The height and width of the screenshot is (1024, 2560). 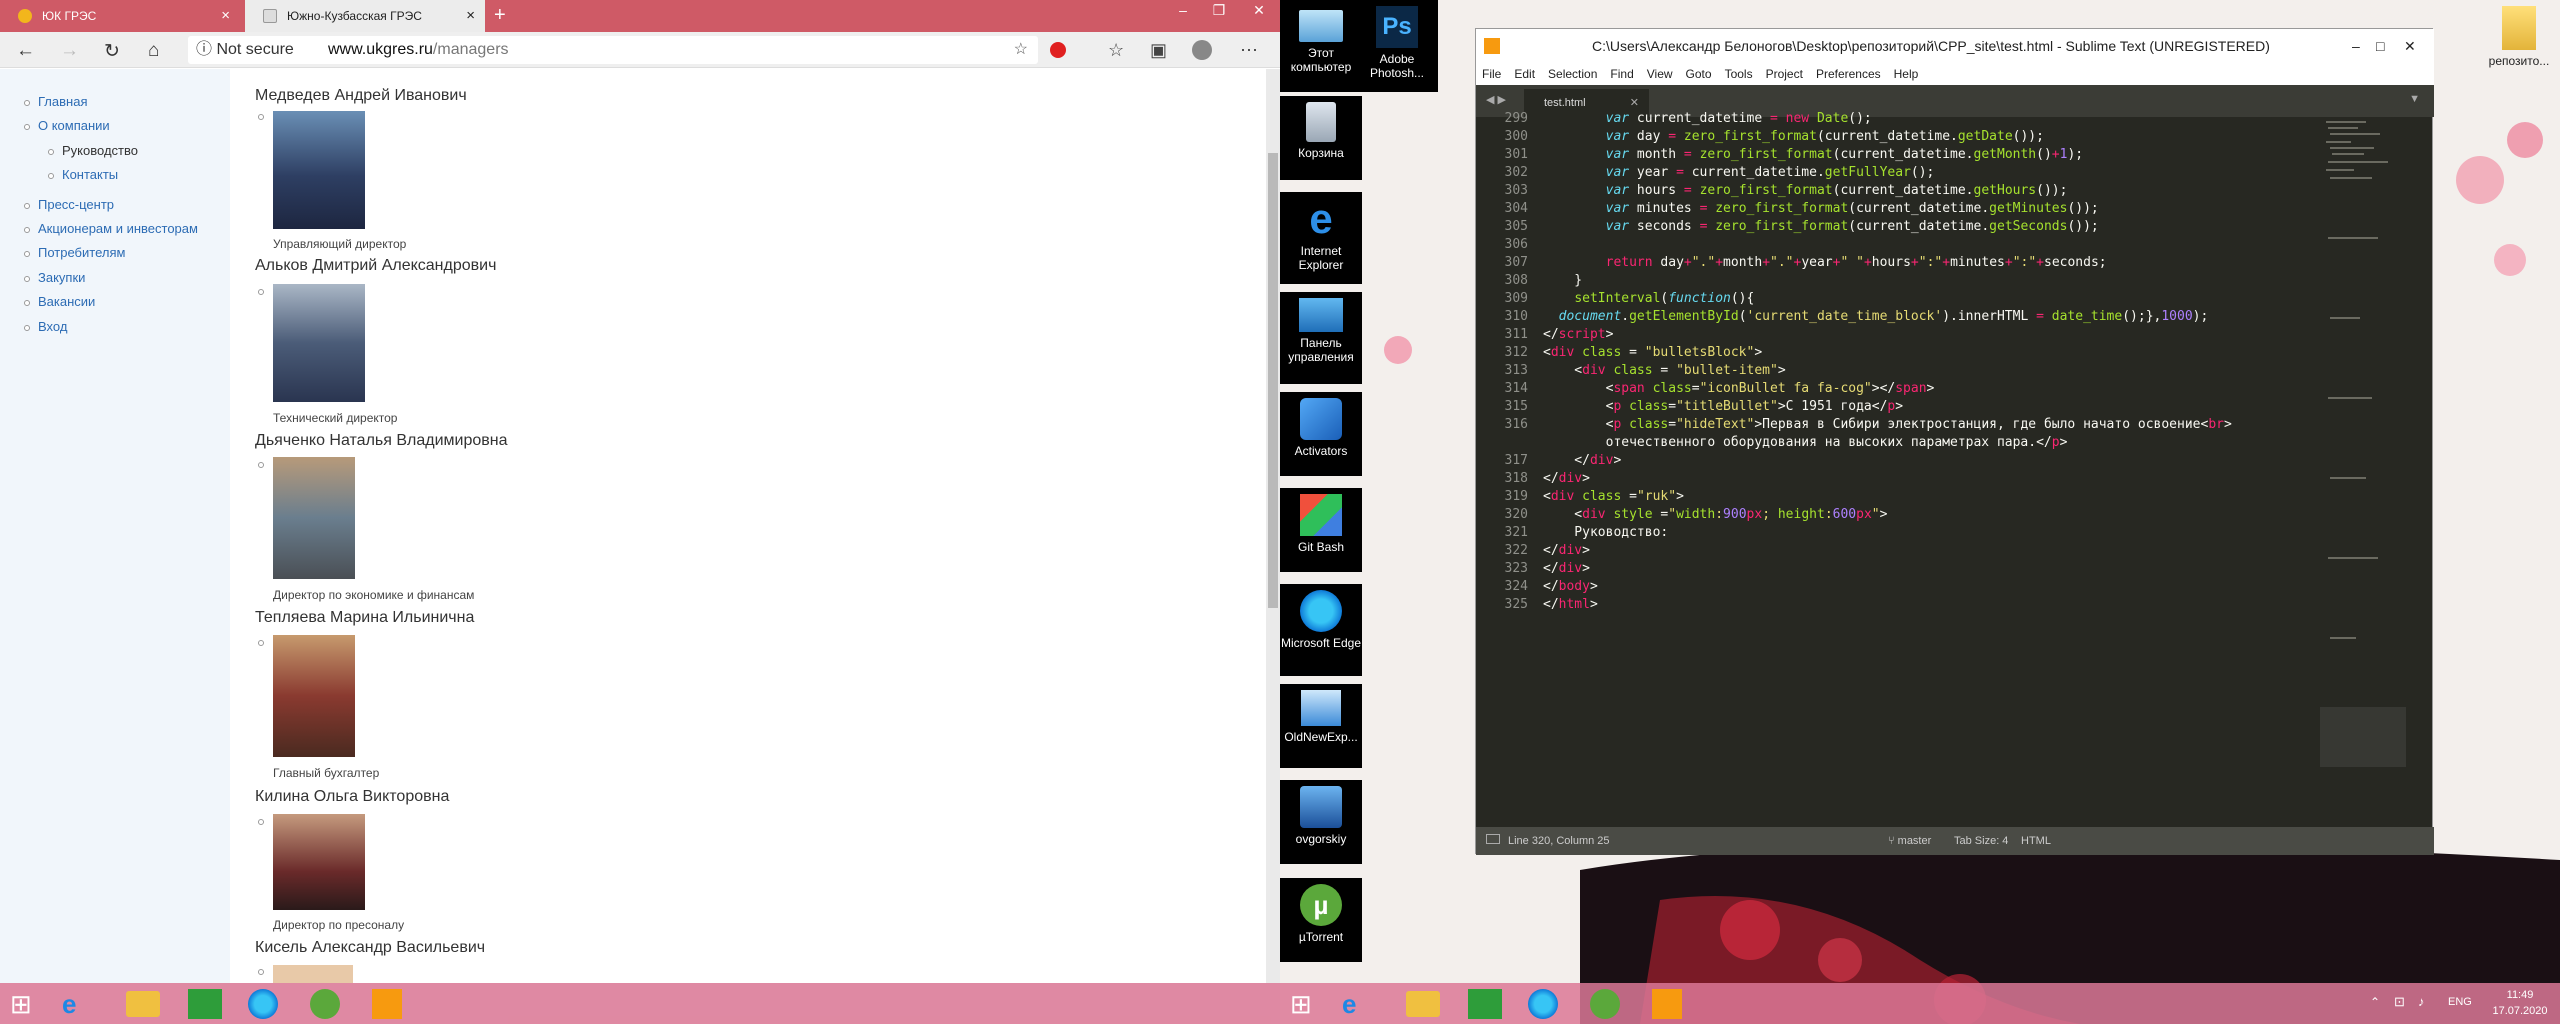 I want to click on desktop-icon-control-panel: Панель управления, so click(x=1321, y=338).